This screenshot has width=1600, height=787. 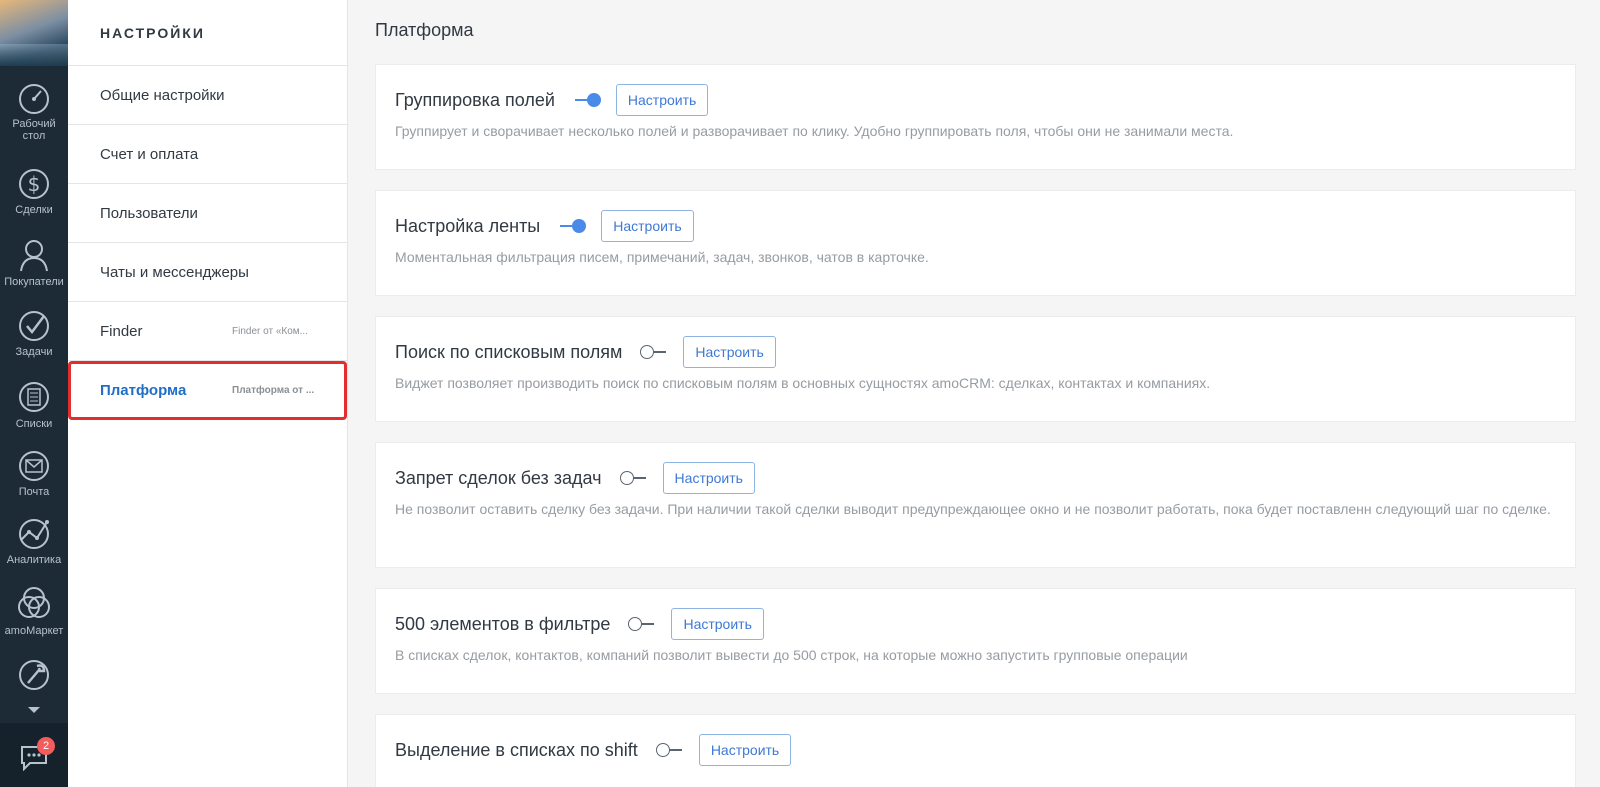 What do you see at coordinates (207, 33) in the screenshot?
I see `sidebar-title: НАСТРОЙКИ` at bounding box center [207, 33].